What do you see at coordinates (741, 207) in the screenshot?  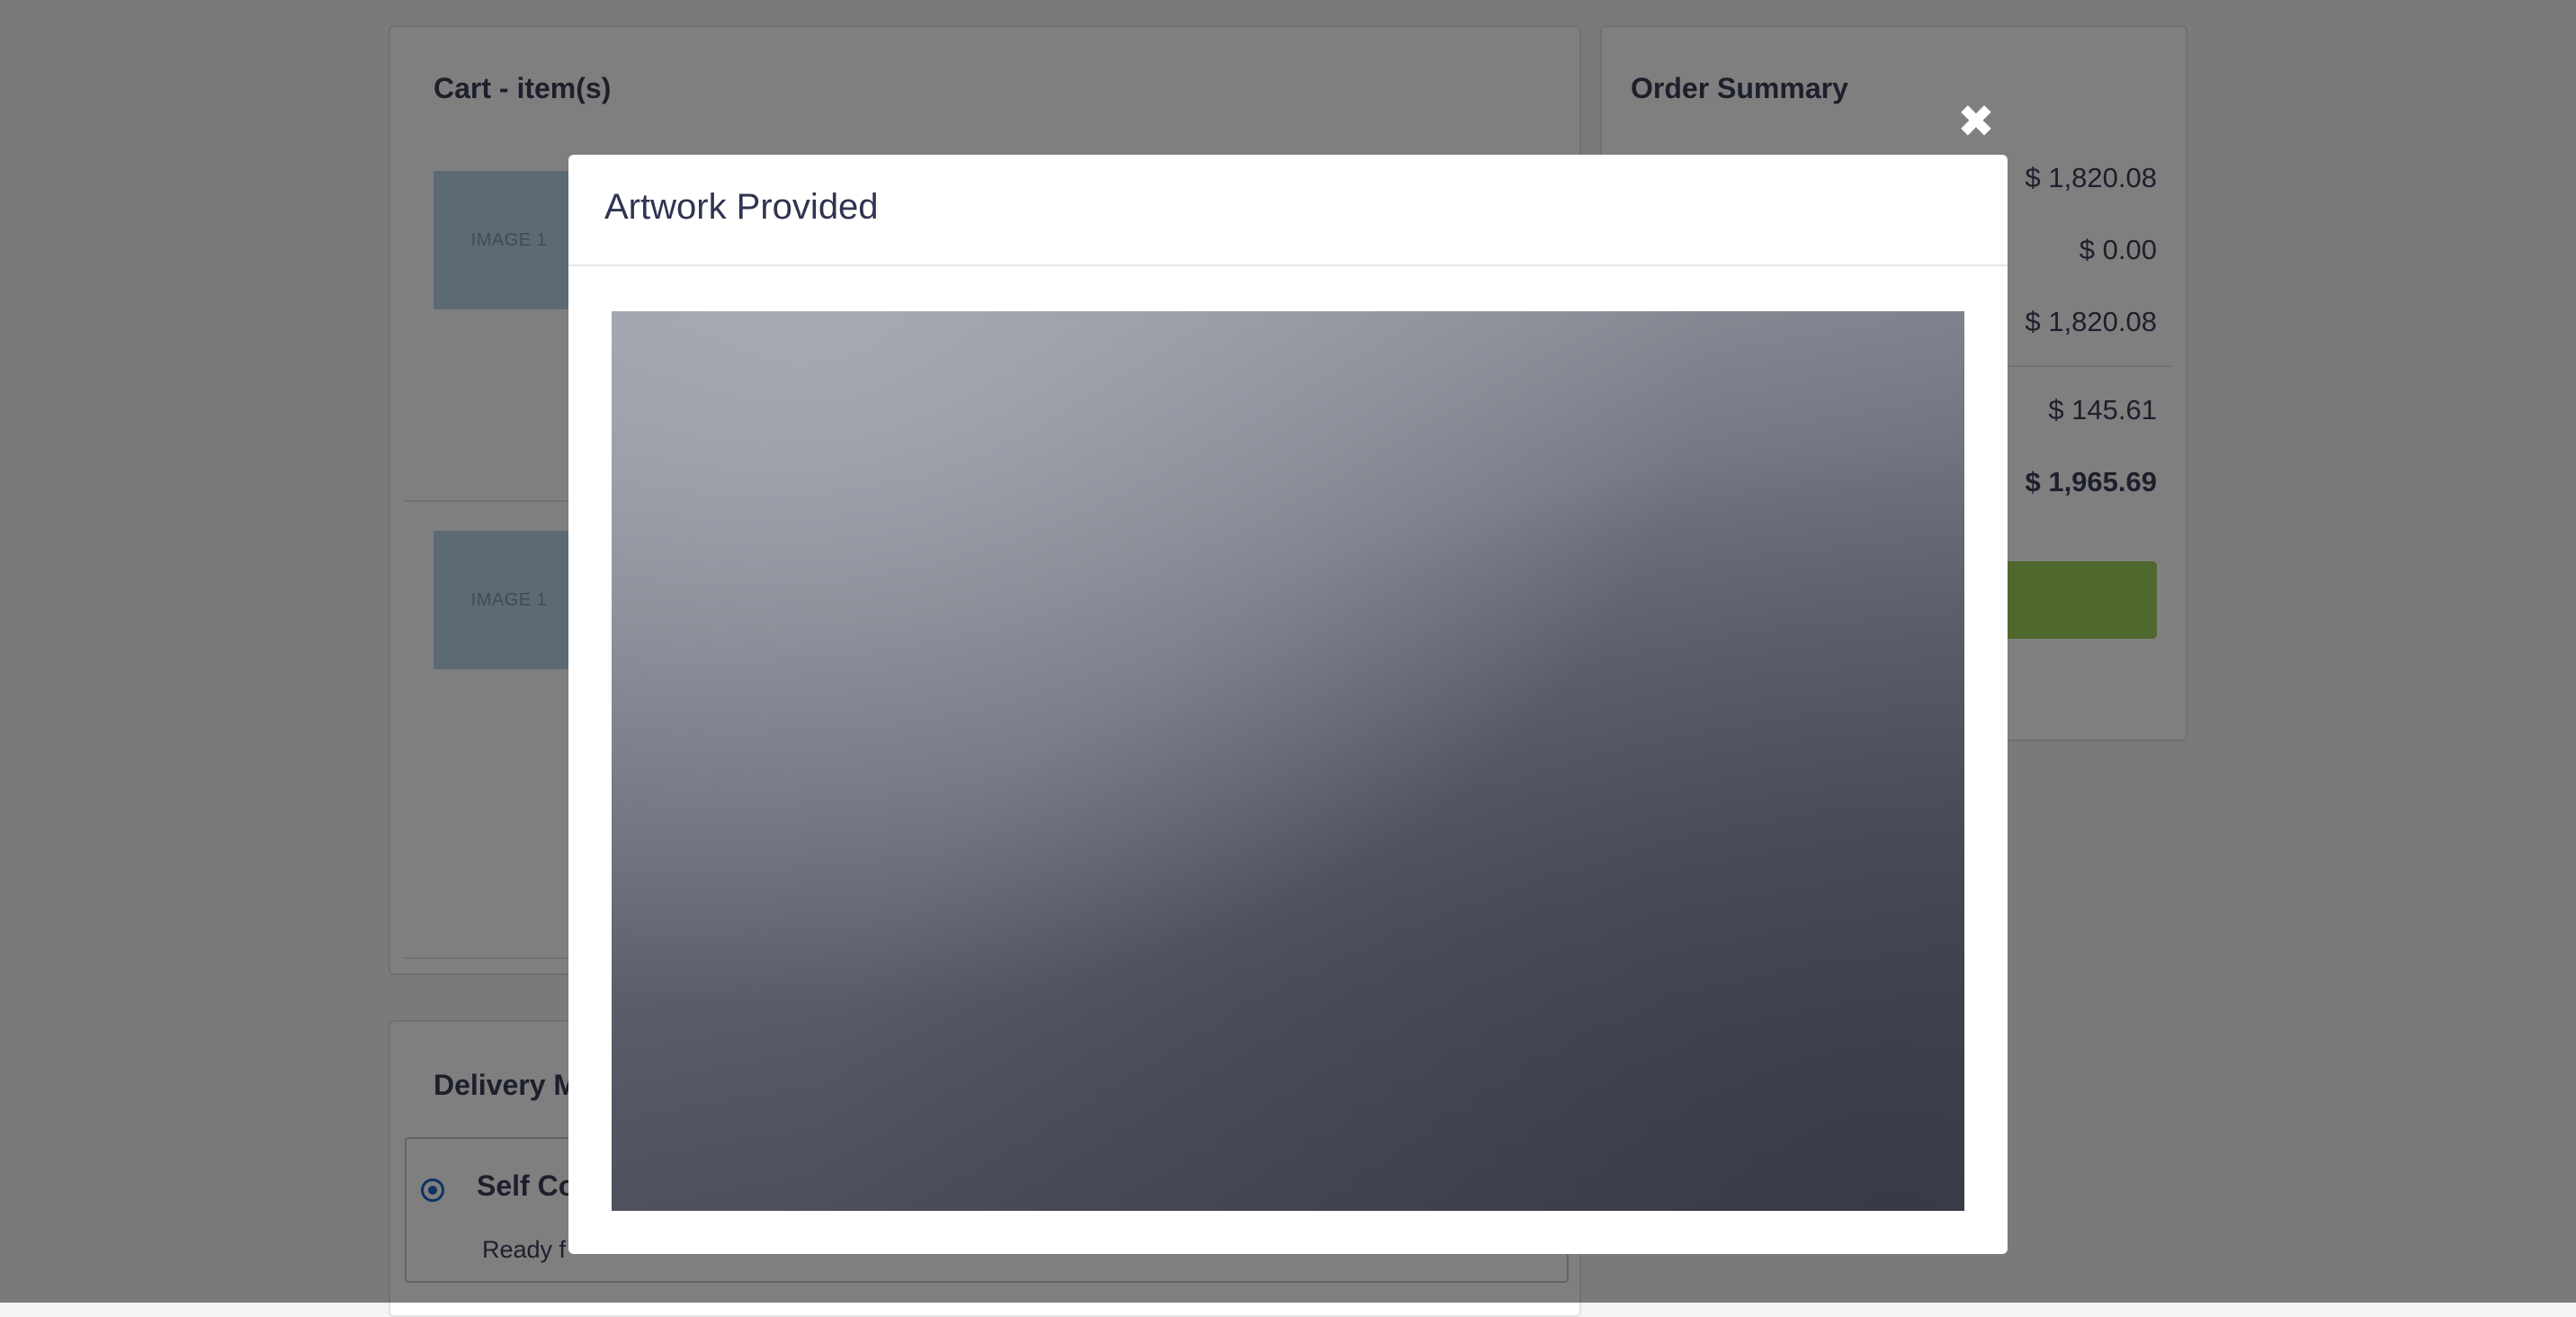 I see `modal-title: Artwork Provided` at bounding box center [741, 207].